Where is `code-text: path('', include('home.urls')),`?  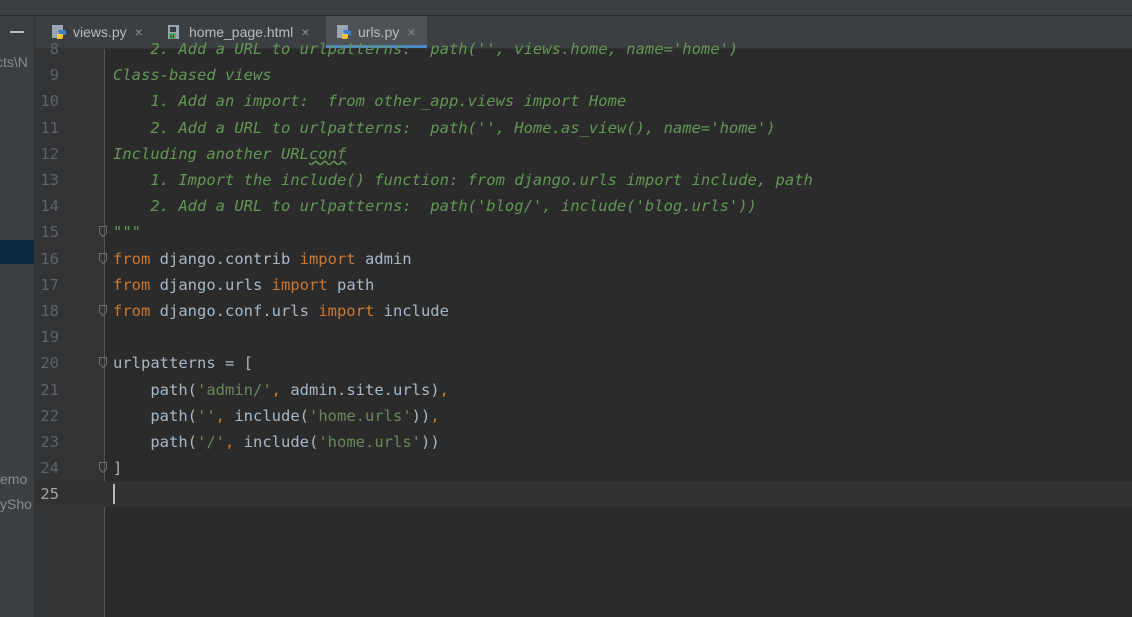
code-text: path('', include('home.urls')), is located at coordinates (276, 416).